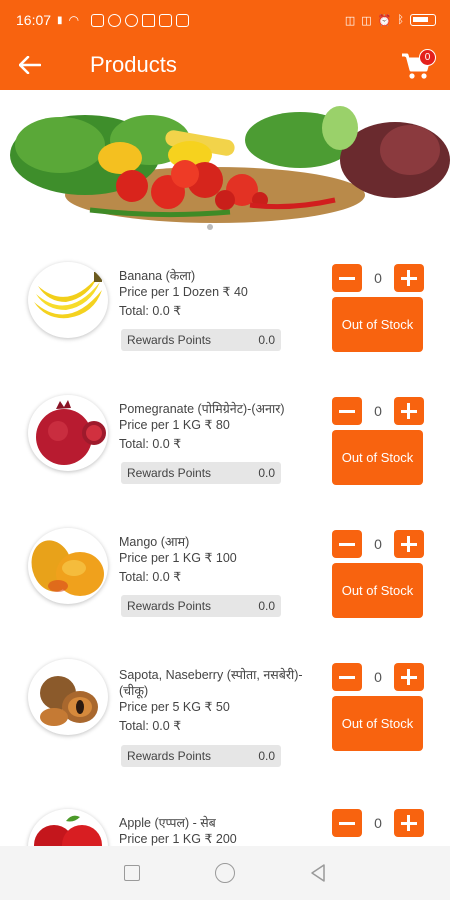 This screenshot has width=450, height=900. I want to click on app-bar: Products 0, so click(225, 65).